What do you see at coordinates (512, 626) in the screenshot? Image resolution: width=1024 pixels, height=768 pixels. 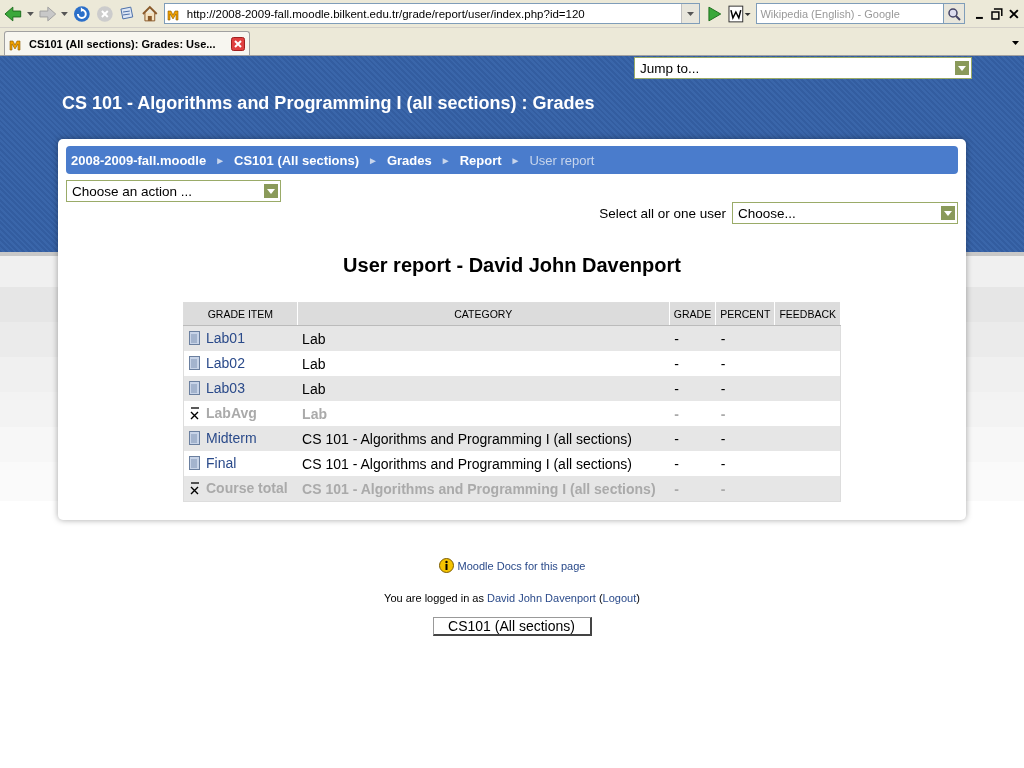 I see `course-button: CS101 (All sections)` at bounding box center [512, 626].